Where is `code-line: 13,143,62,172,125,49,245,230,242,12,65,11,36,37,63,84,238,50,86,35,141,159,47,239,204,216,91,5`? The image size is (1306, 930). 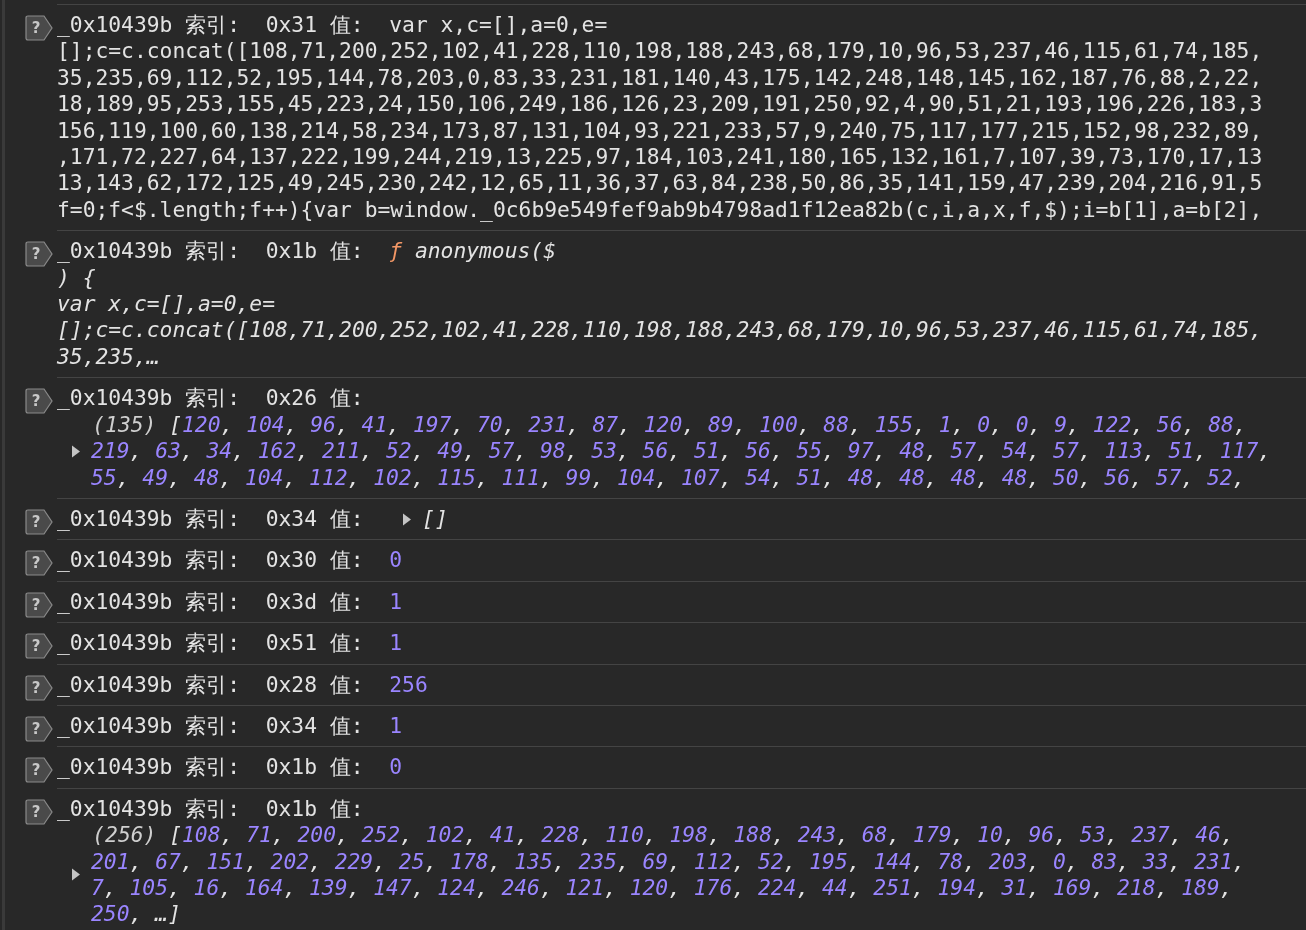 code-line: 13,143,62,172,125,49,245,230,242,12,65,11,36,37,63,84,238,50,86,35,141,159,47,239,204,216,91,5 is located at coordinates (660, 183).